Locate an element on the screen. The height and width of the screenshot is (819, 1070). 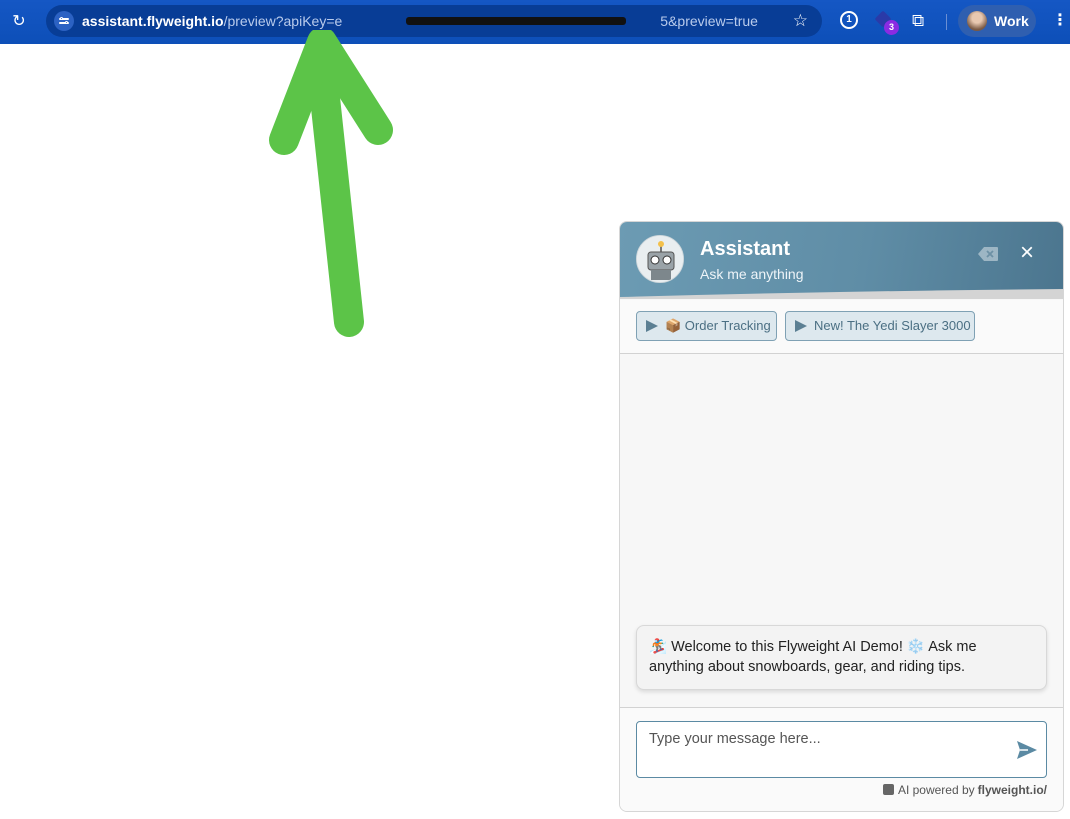
reload-icon: ↻ is located at coordinates (19, 22).